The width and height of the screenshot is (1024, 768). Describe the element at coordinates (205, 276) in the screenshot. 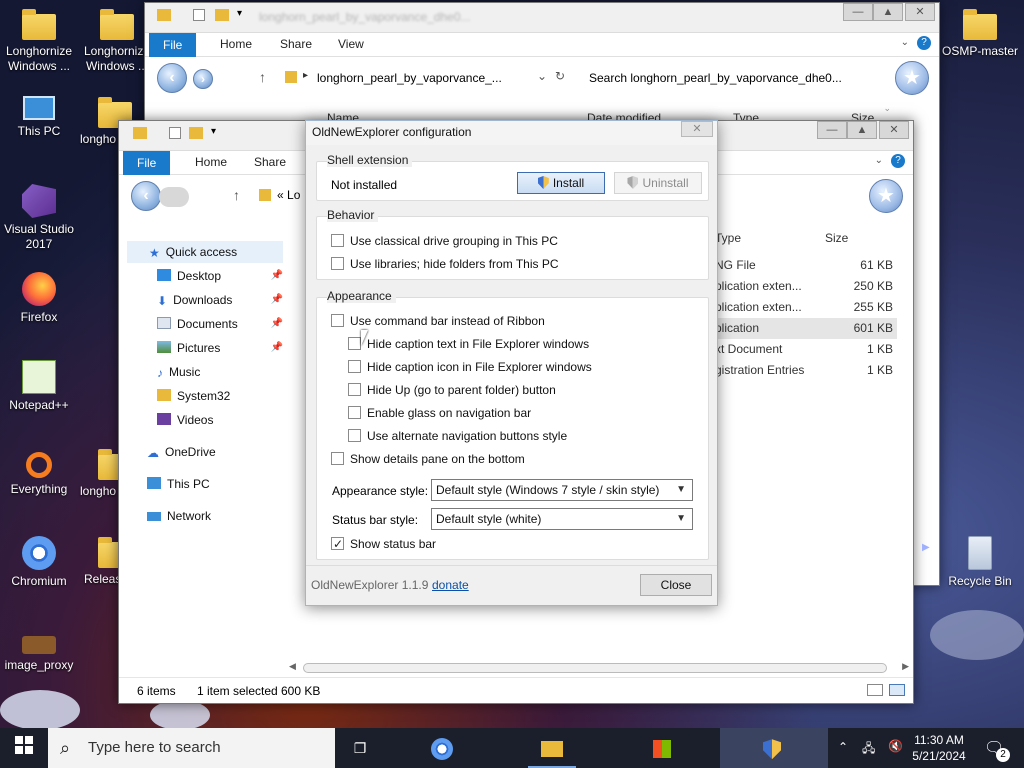

I see `nav-item-desktop: Desktop 📌` at that location.